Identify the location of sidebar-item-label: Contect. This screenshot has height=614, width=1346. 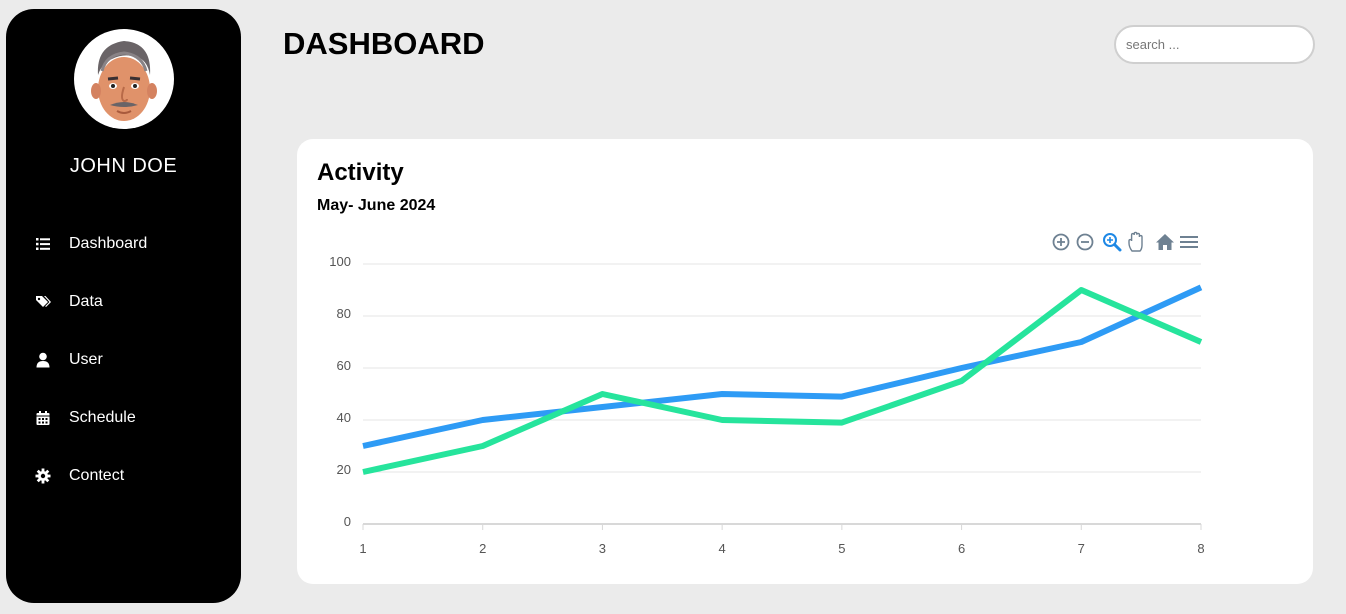
(97, 475).